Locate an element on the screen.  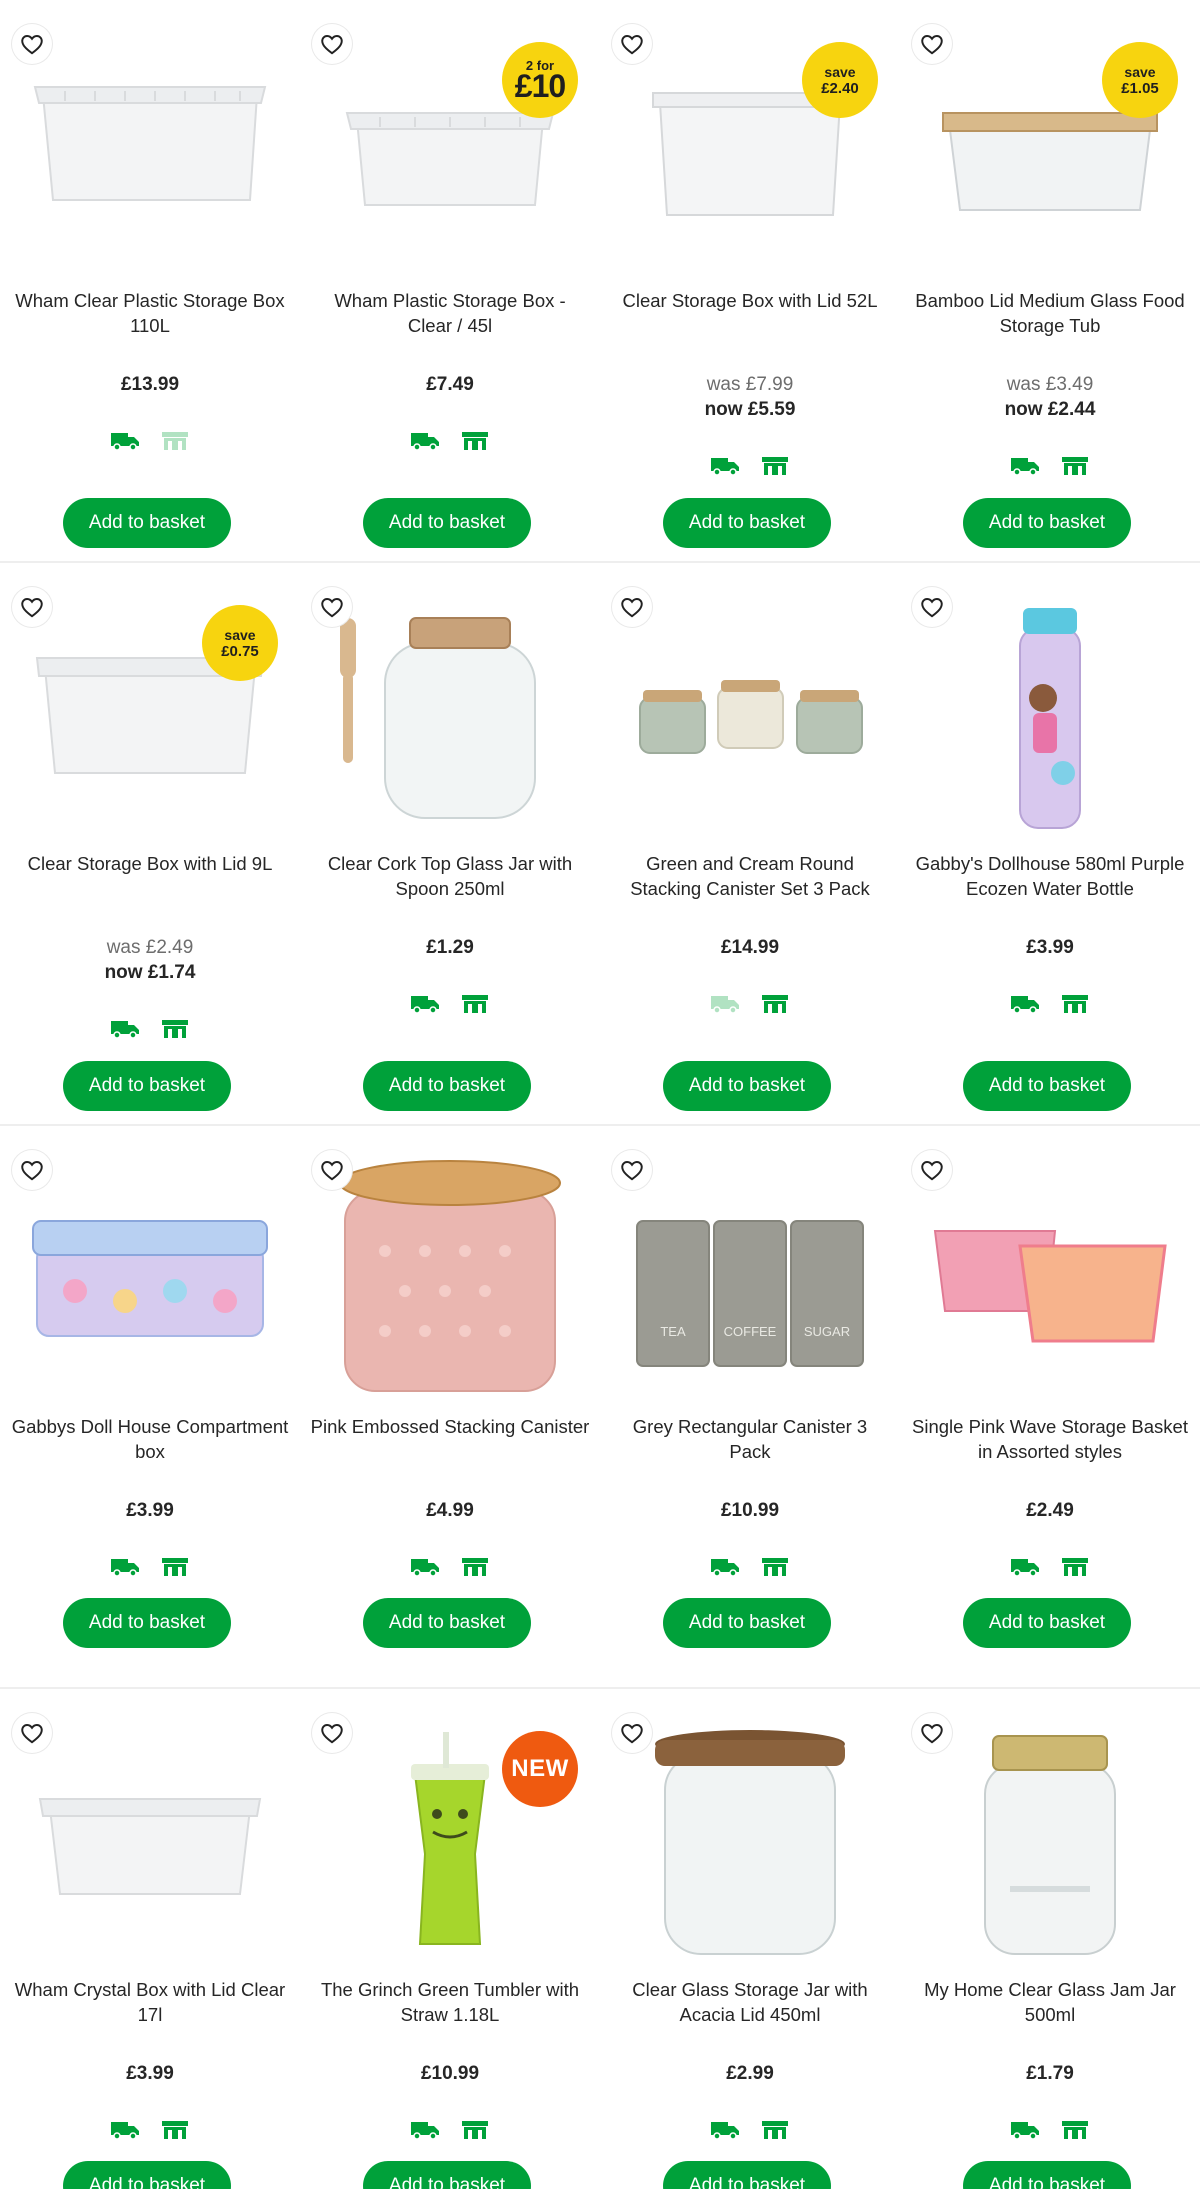
product-image: TEA COFFEE SUGAR is located at coordinates (750, 1276).